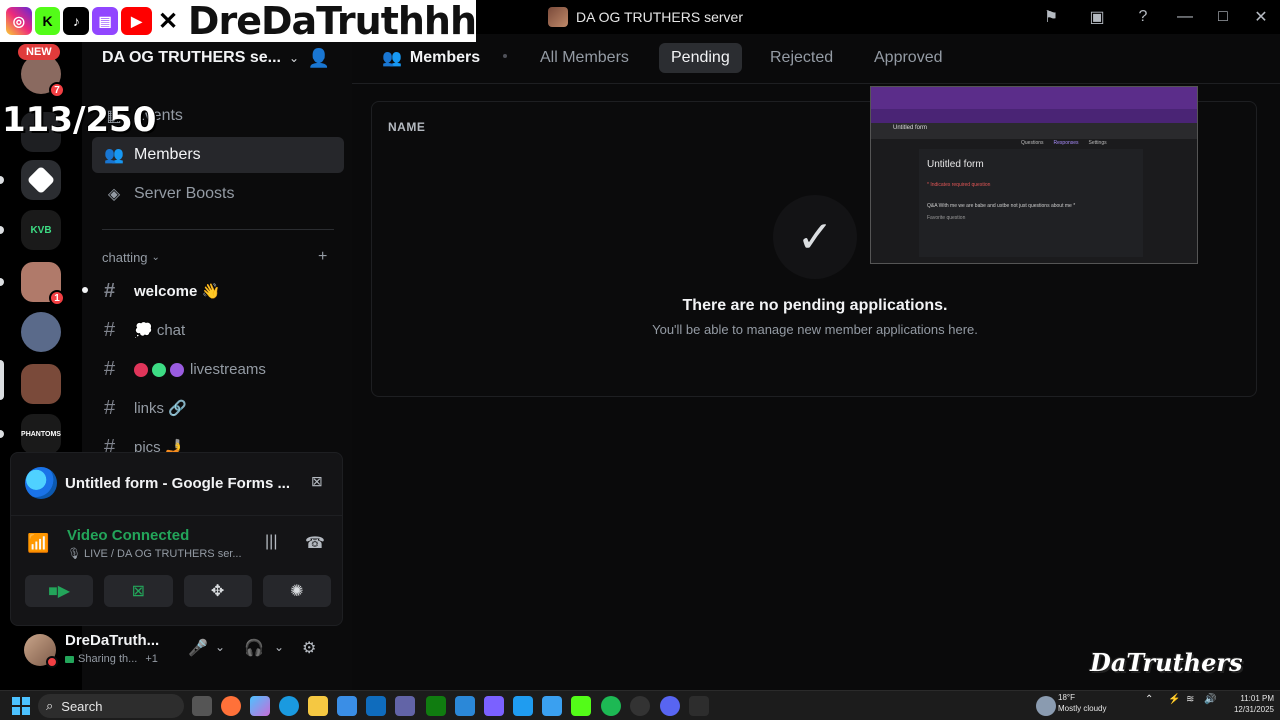 This screenshot has width=1280, height=720. I want to click on tab-pending: Pending, so click(700, 58).